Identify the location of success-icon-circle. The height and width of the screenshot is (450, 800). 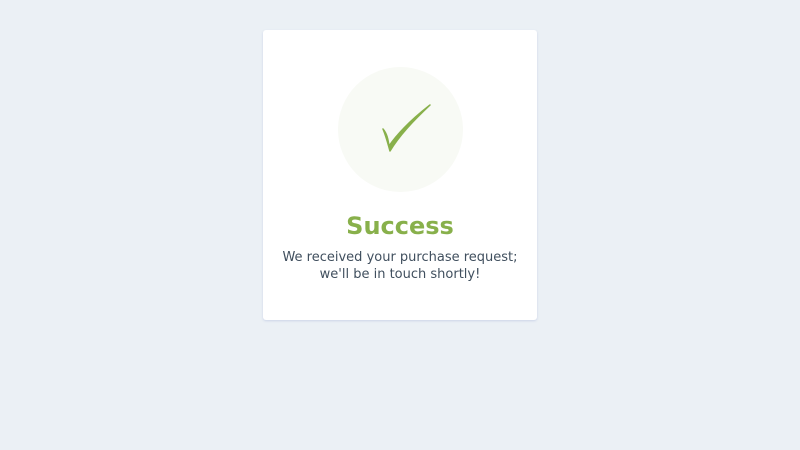
(400, 129).